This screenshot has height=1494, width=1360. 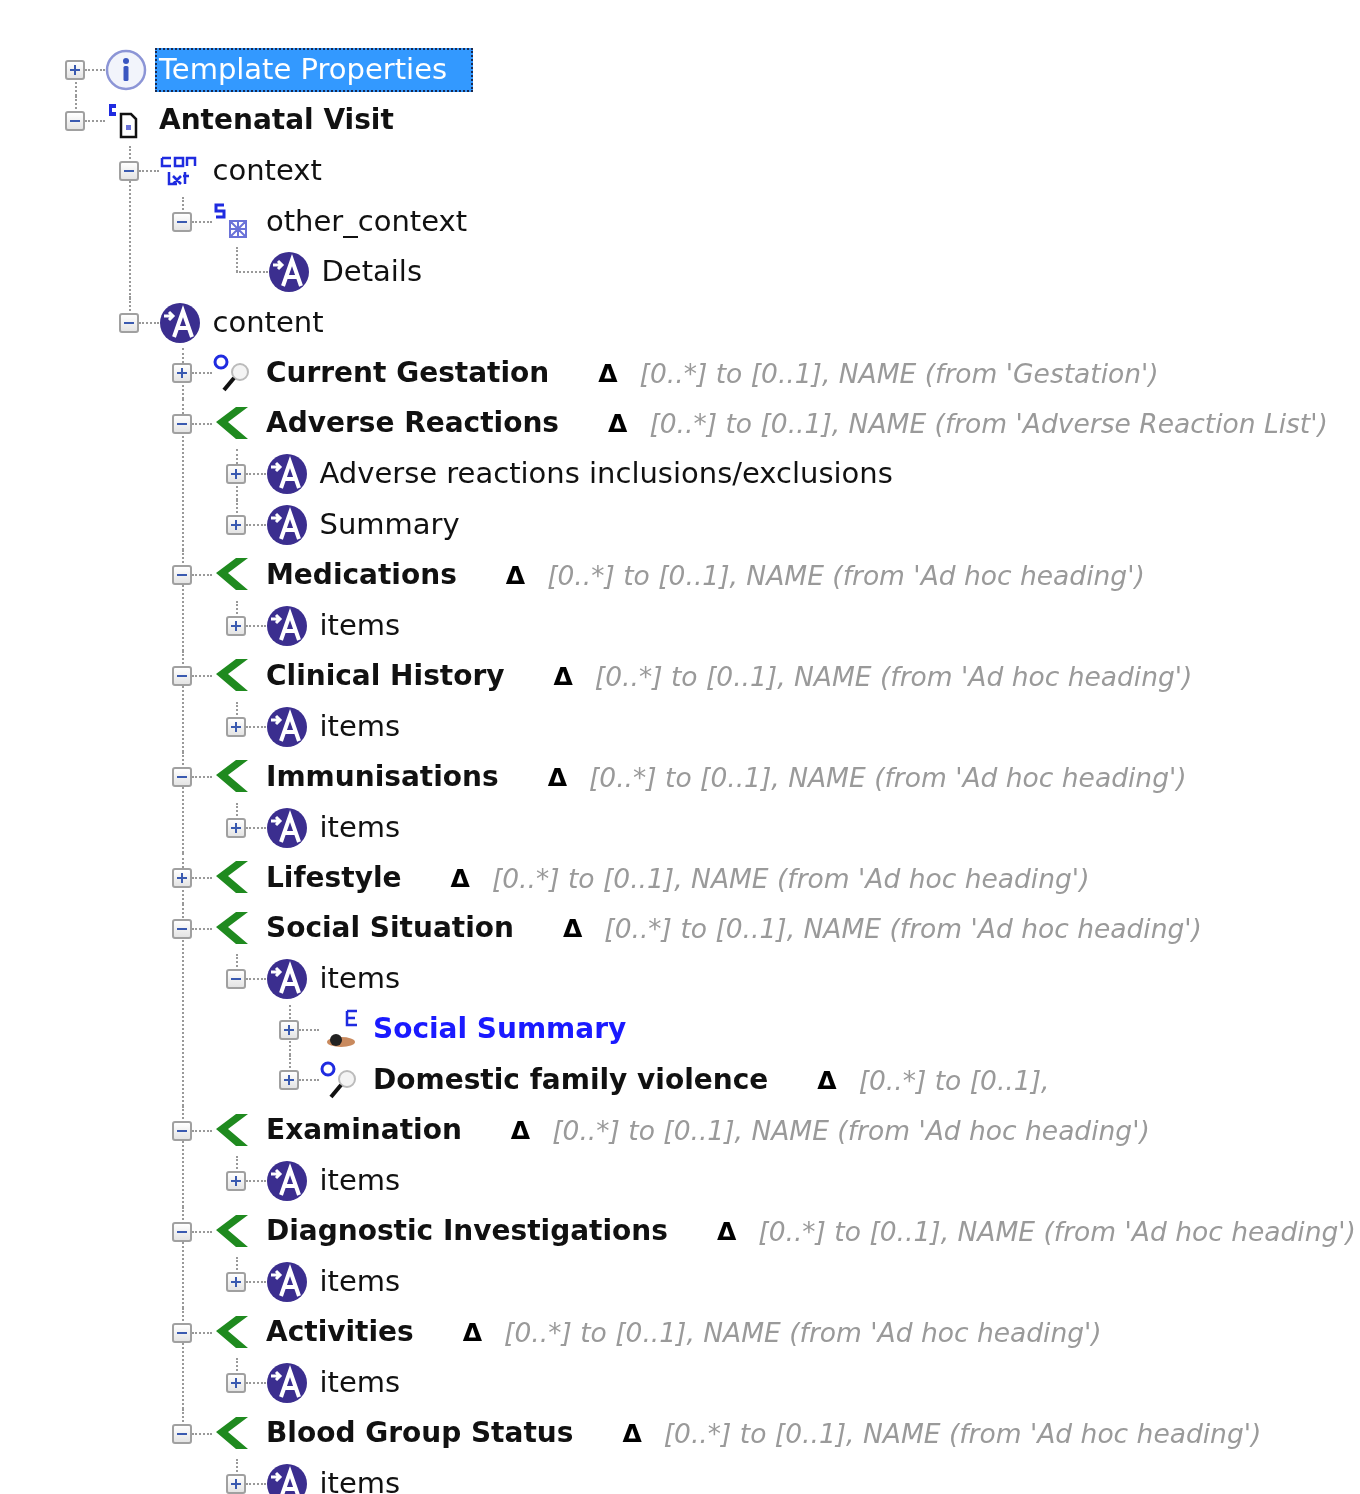 I want to click on tree-item: Lifestyle, so click(x=345, y=878).